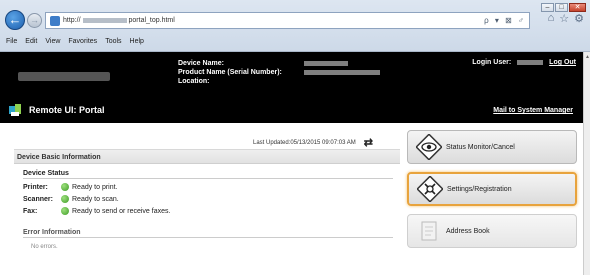 The height and width of the screenshot is (275, 590). What do you see at coordinates (492, 62) in the screenshot?
I see `login-user-label: Login User:` at bounding box center [492, 62].